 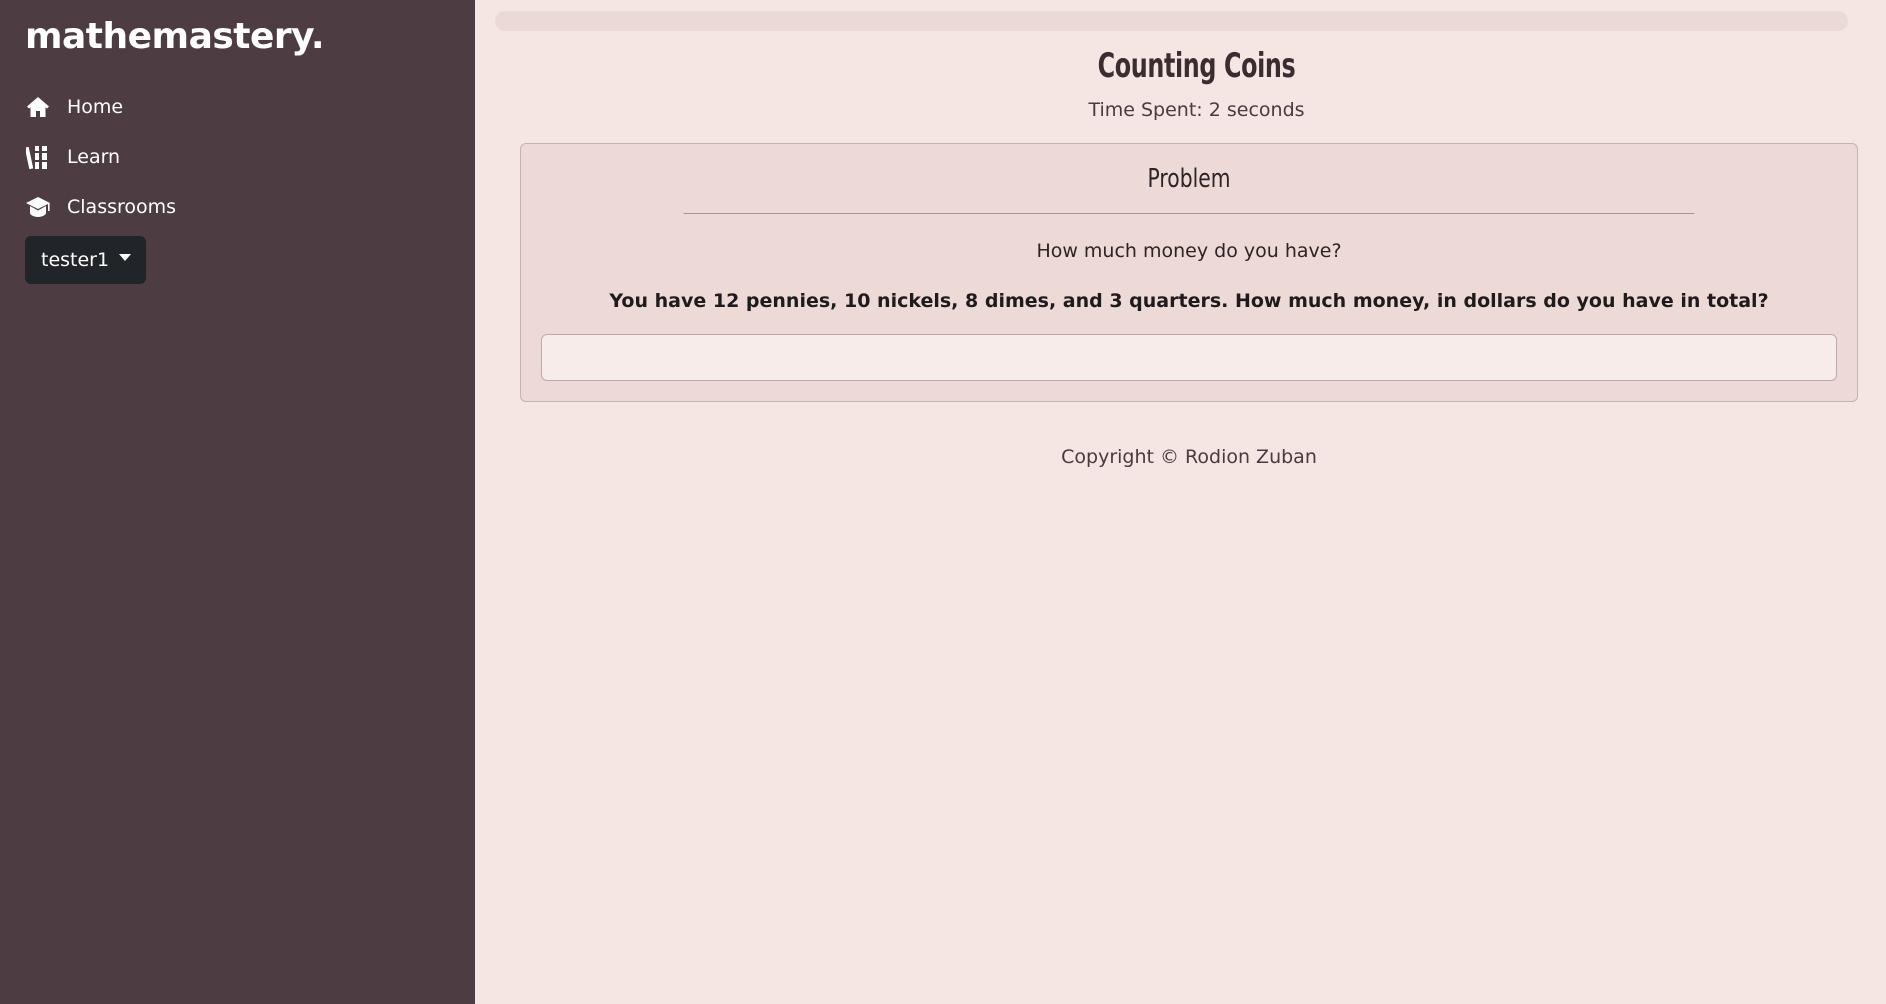 I want to click on question-text: How much money do you have?, so click(x=1189, y=251).